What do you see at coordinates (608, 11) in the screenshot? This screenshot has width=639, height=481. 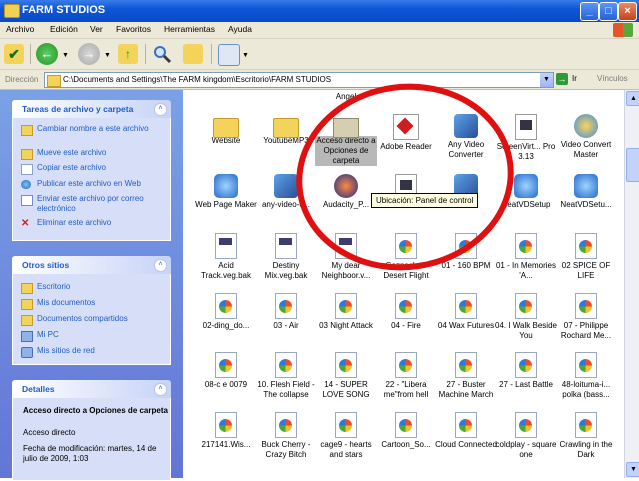 I see `maximize-button: □` at bounding box center [608, 11].